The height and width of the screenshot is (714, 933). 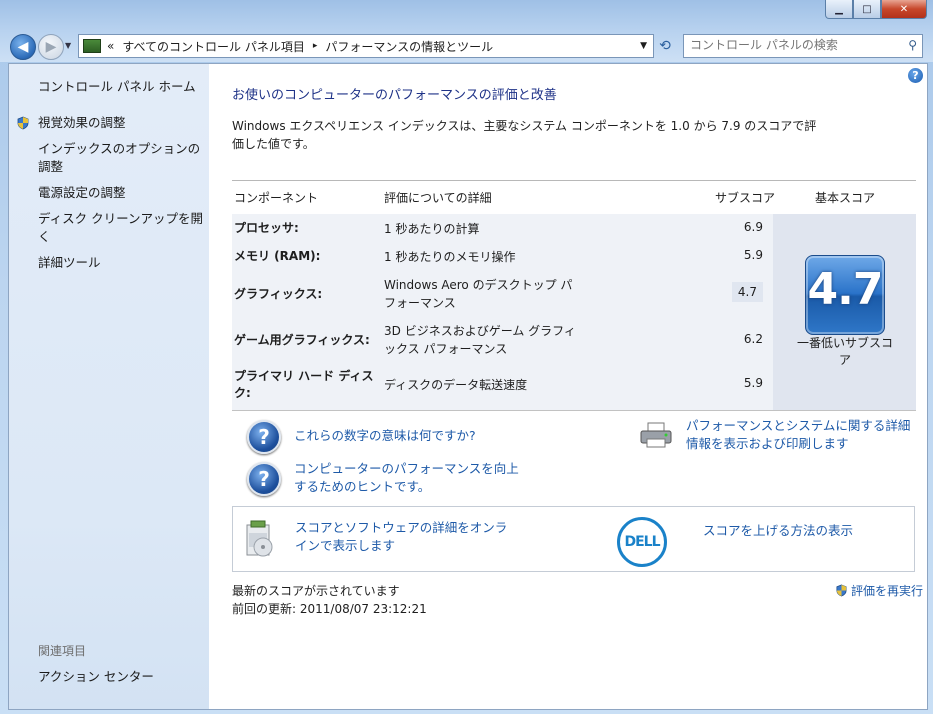 What do you see at coordinates (844, 351) in the screenshot?
I see `base-score-label: 一番低いサブスコア` at bounding box center [844, 351].